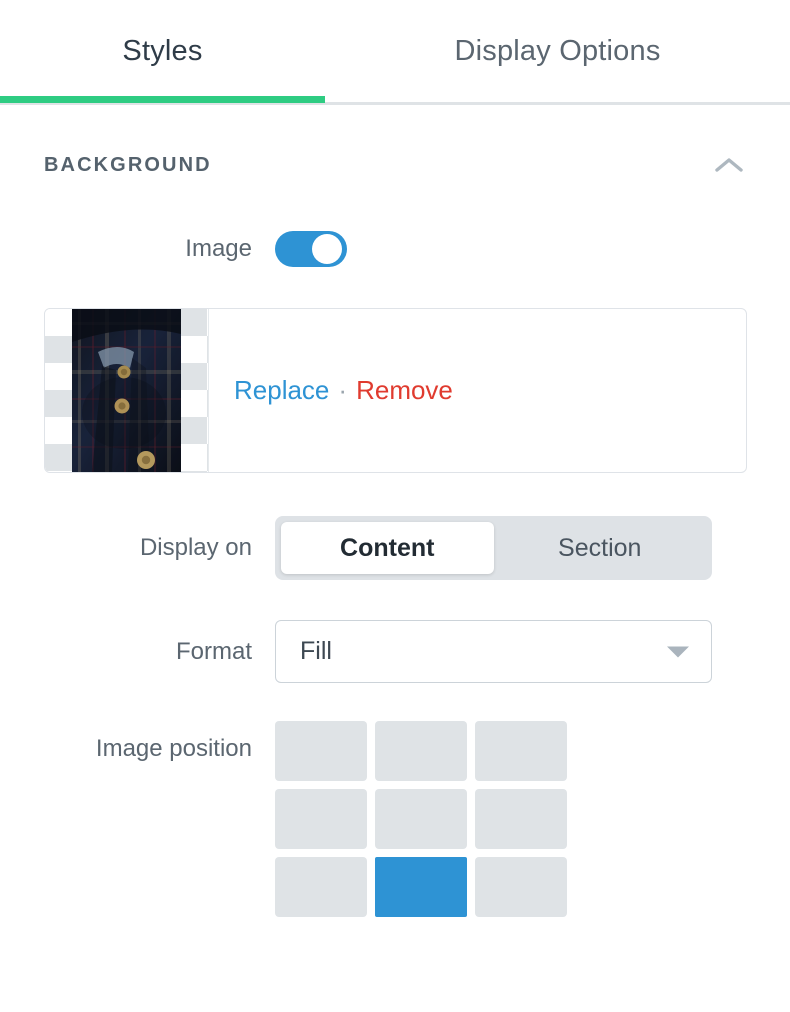  I want to click on section-title: BACKGROUND, so click(128, 164).